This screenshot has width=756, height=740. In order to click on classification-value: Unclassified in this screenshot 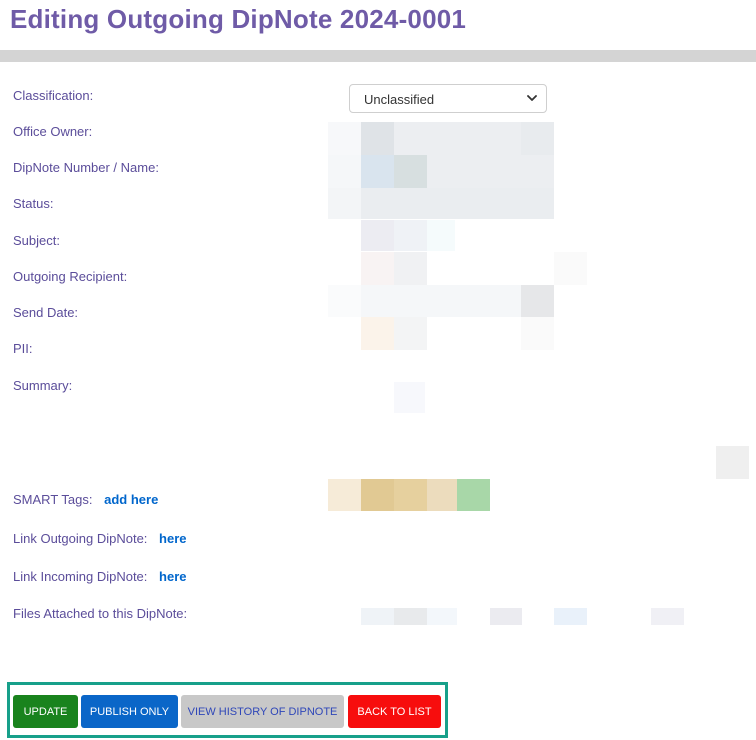, I will do `click(399, 99)`.